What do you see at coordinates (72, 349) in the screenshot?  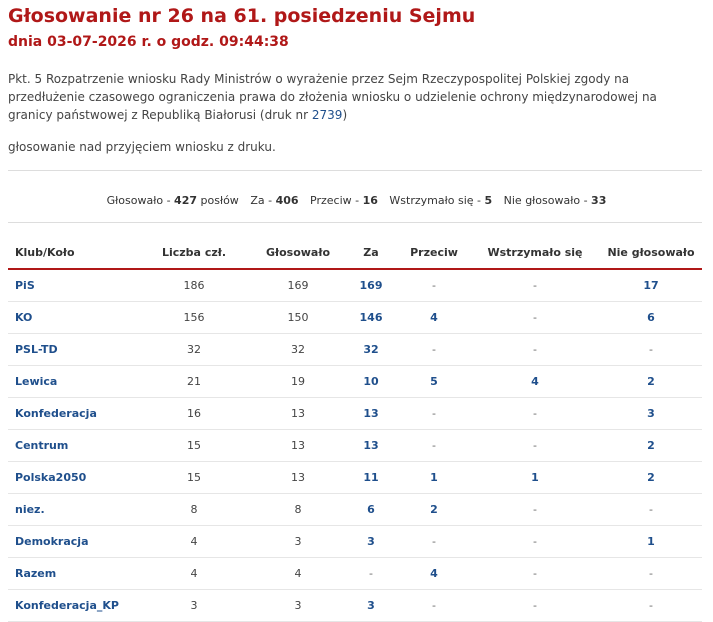 I see `club-link: PSL-TD` at bounding box center [72, 349].